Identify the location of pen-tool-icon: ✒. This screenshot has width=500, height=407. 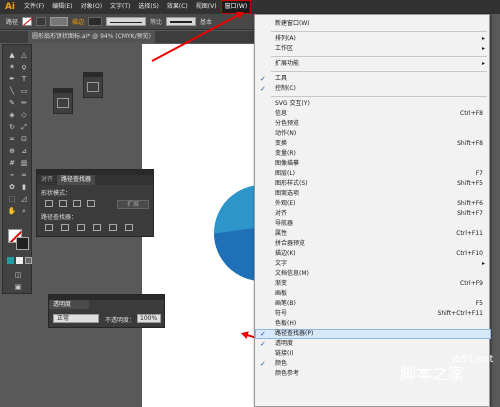
(12, 79).